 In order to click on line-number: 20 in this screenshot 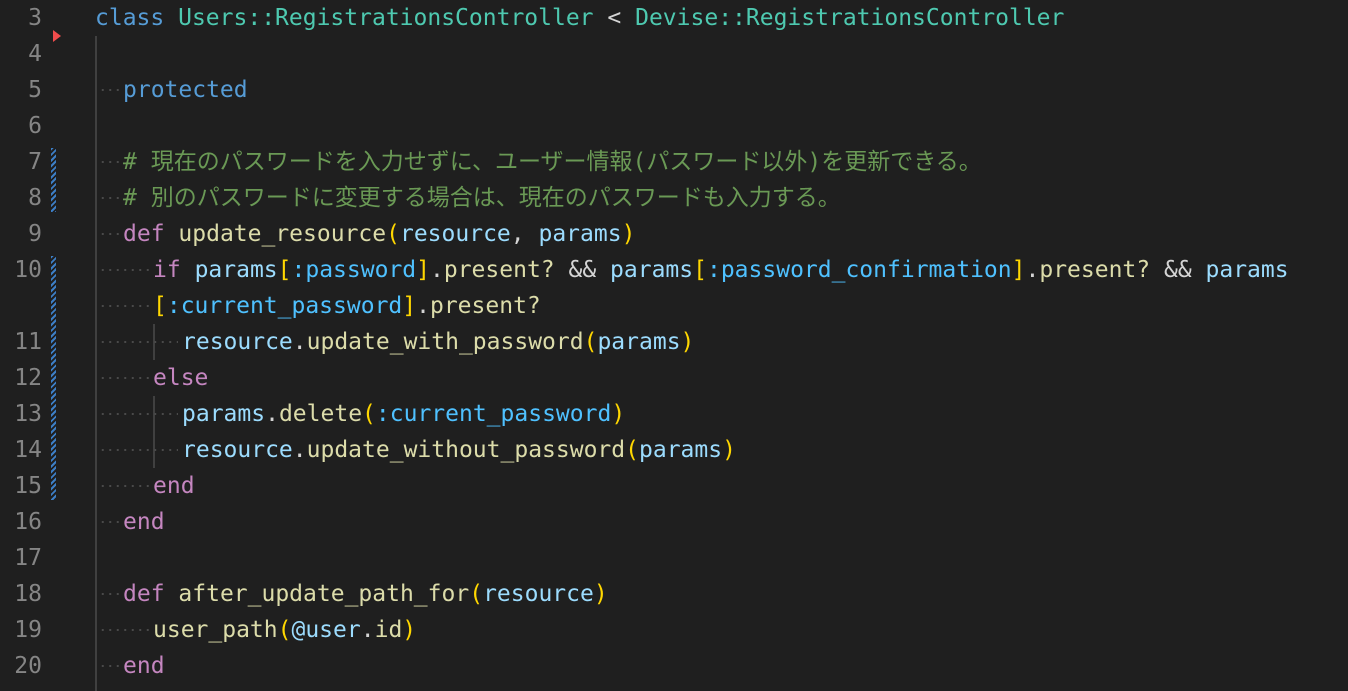, I will do `click(28, 666)`.